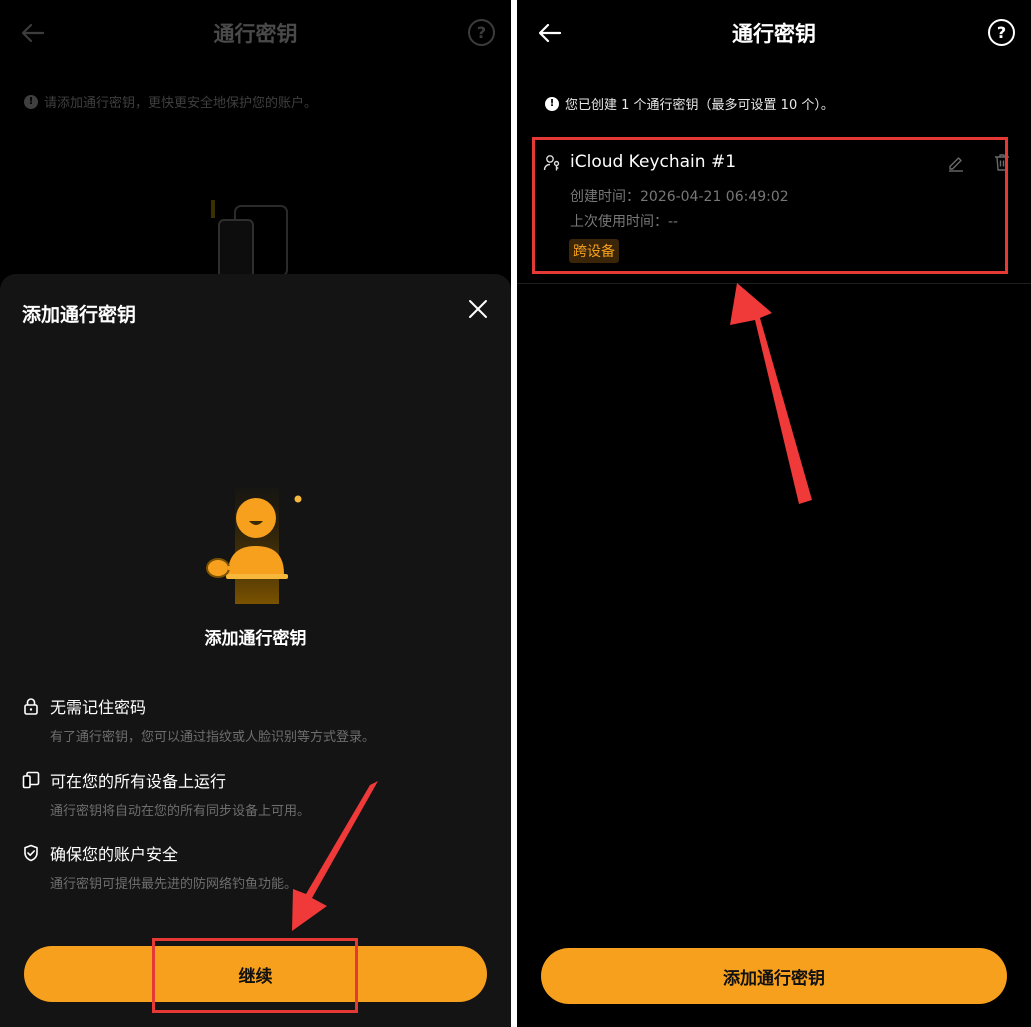 This screenshot has width=1031, height=1027. Describe the element at coordinates (98, 707) in the screenshot. I see `feature-title: 无需记住密码` at that location.